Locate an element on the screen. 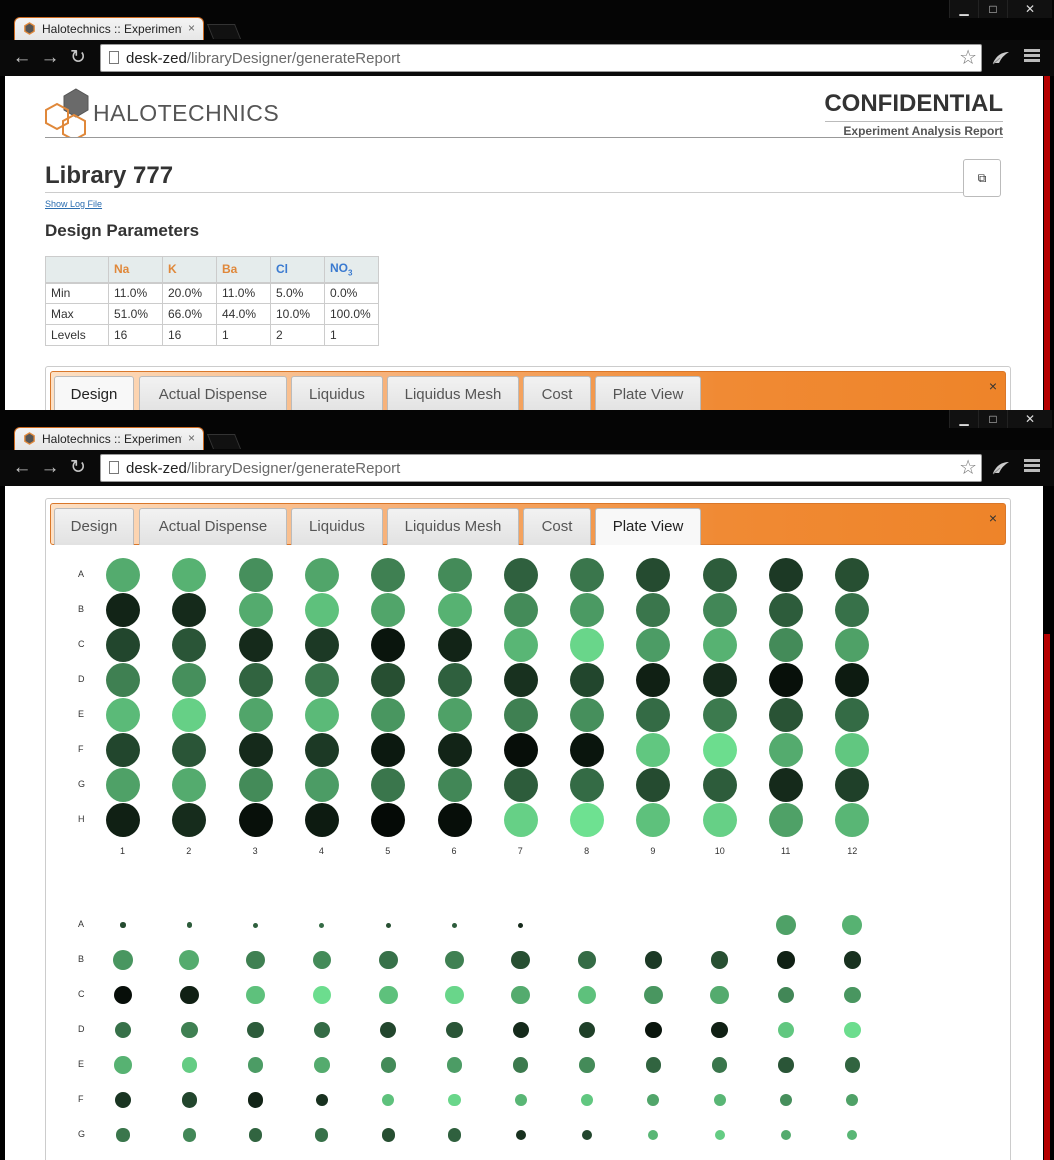 This screenshot has height=1160, width=1054. forward-arrow-icon: → is located at coordinates (50, 468).